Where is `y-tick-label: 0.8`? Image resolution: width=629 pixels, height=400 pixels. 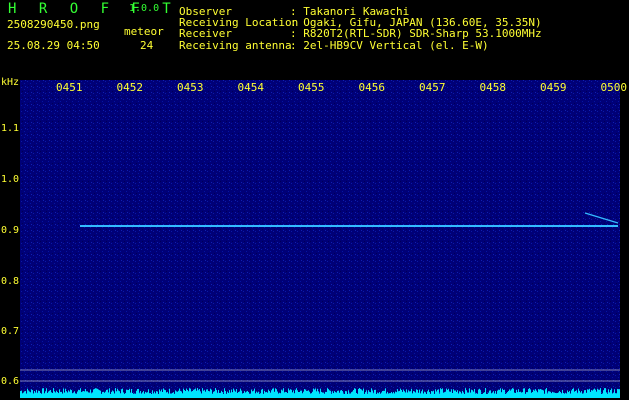
y-tick-label: 0.8 is located at coordinates (10, 281).